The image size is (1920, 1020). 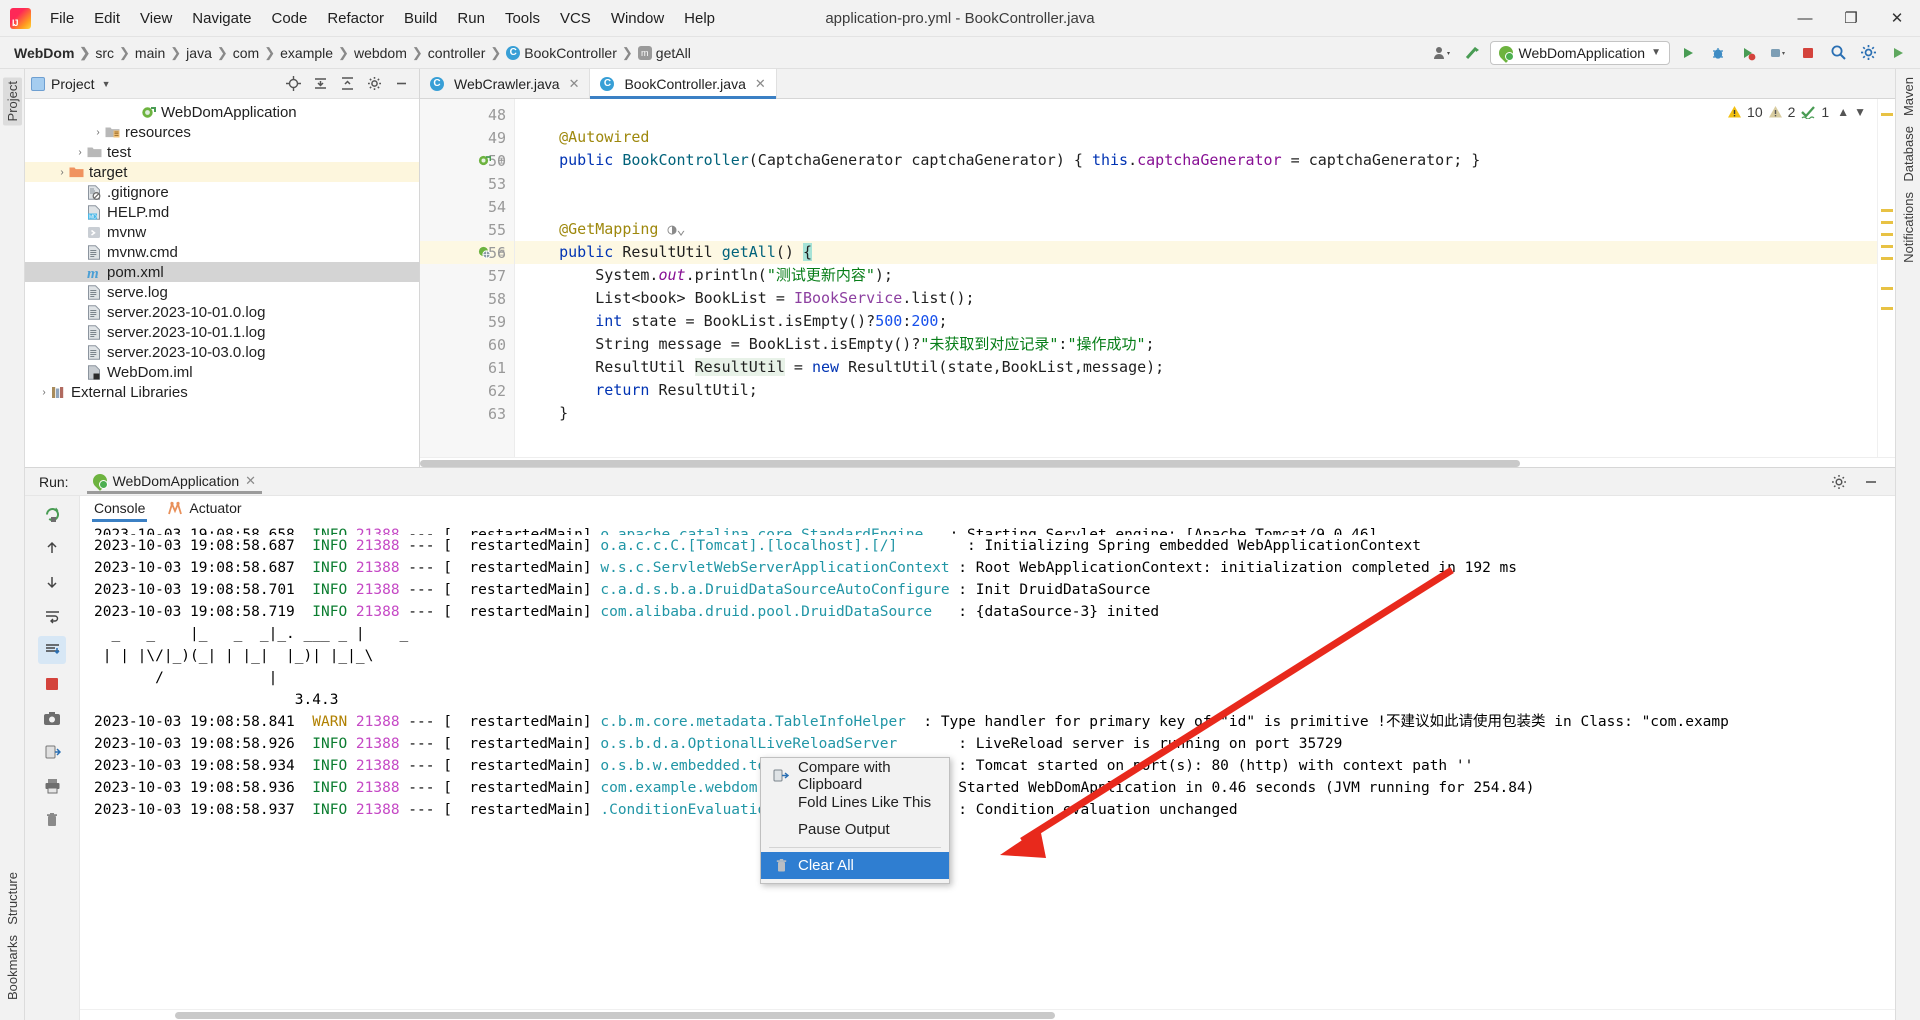 I want to click on window-controls: — ❐ ✕, so click(x=1851, y=18).